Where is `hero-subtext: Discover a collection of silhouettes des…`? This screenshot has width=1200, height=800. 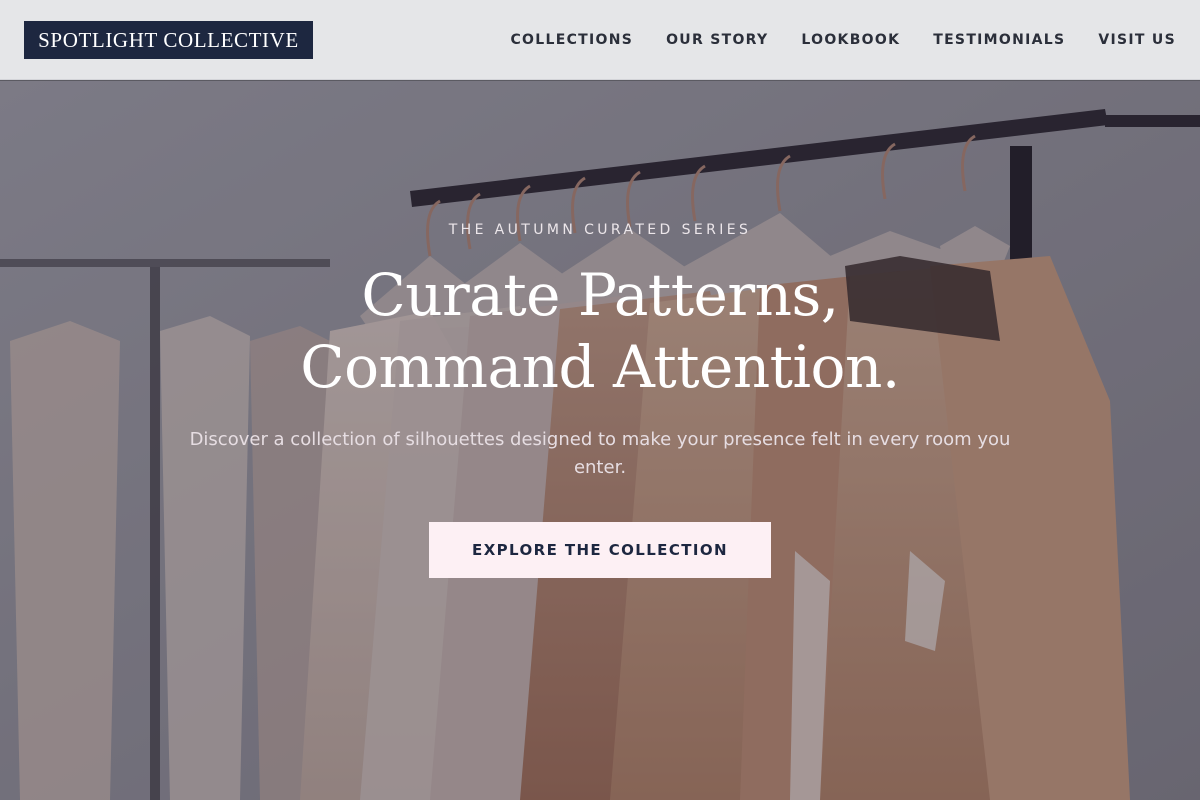
hero-subtext: Discover a collection of silhouettes des… is located at coordinates (600, 453).